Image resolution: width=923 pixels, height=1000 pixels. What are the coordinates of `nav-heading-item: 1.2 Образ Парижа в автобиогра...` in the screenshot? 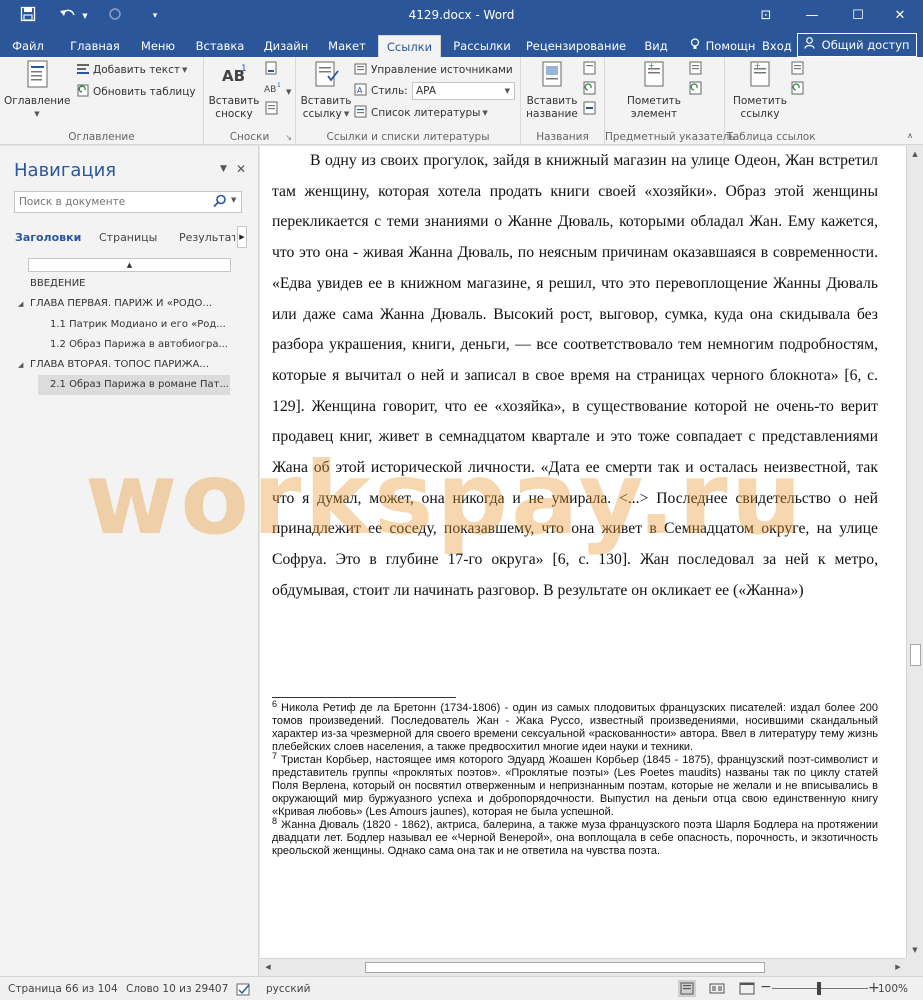 It's located at (133, 345).